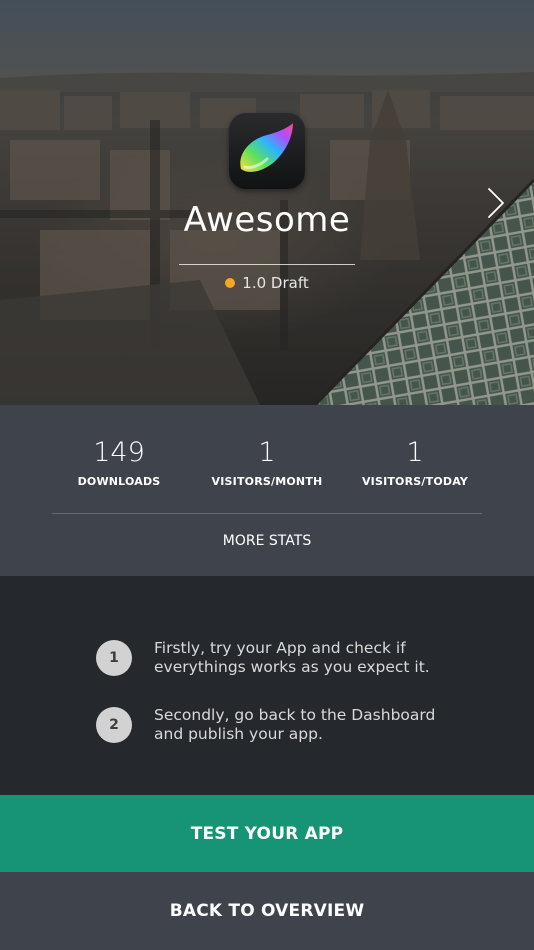 The image size is (534, 950). Describe the element at coordinates (119, 481) in the screenshot. I see `downloads-label: DOWNLOADS` at that location.